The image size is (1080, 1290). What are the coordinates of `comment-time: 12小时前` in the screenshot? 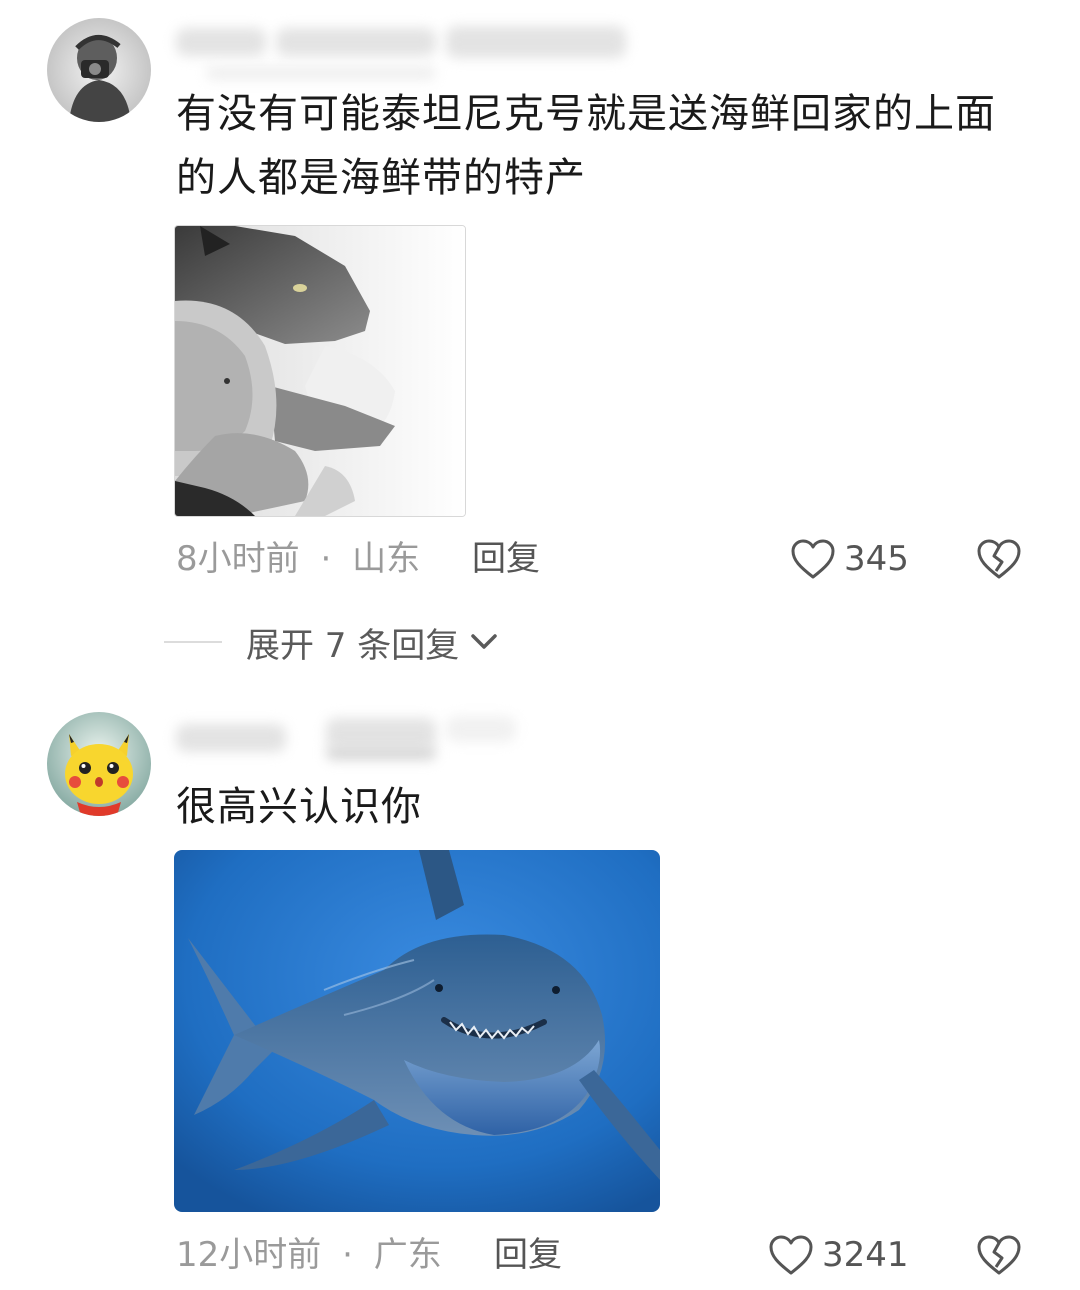 It's located at (249, 1255).